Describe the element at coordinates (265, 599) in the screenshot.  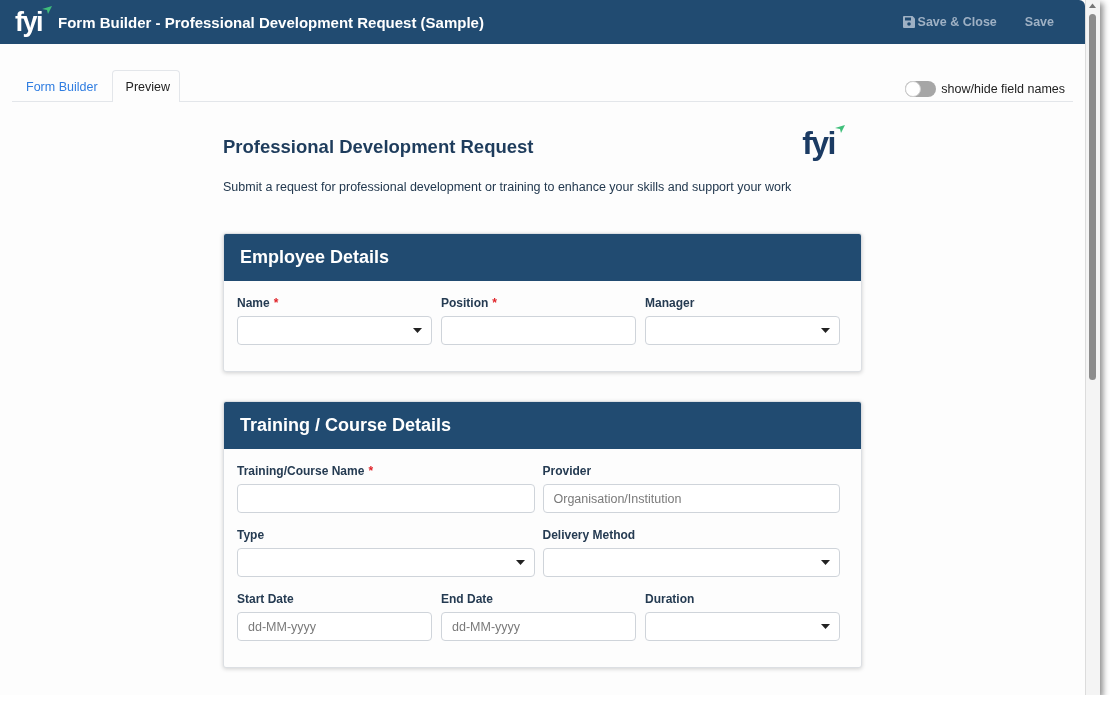
I see `field-label: Start Date` at that location.